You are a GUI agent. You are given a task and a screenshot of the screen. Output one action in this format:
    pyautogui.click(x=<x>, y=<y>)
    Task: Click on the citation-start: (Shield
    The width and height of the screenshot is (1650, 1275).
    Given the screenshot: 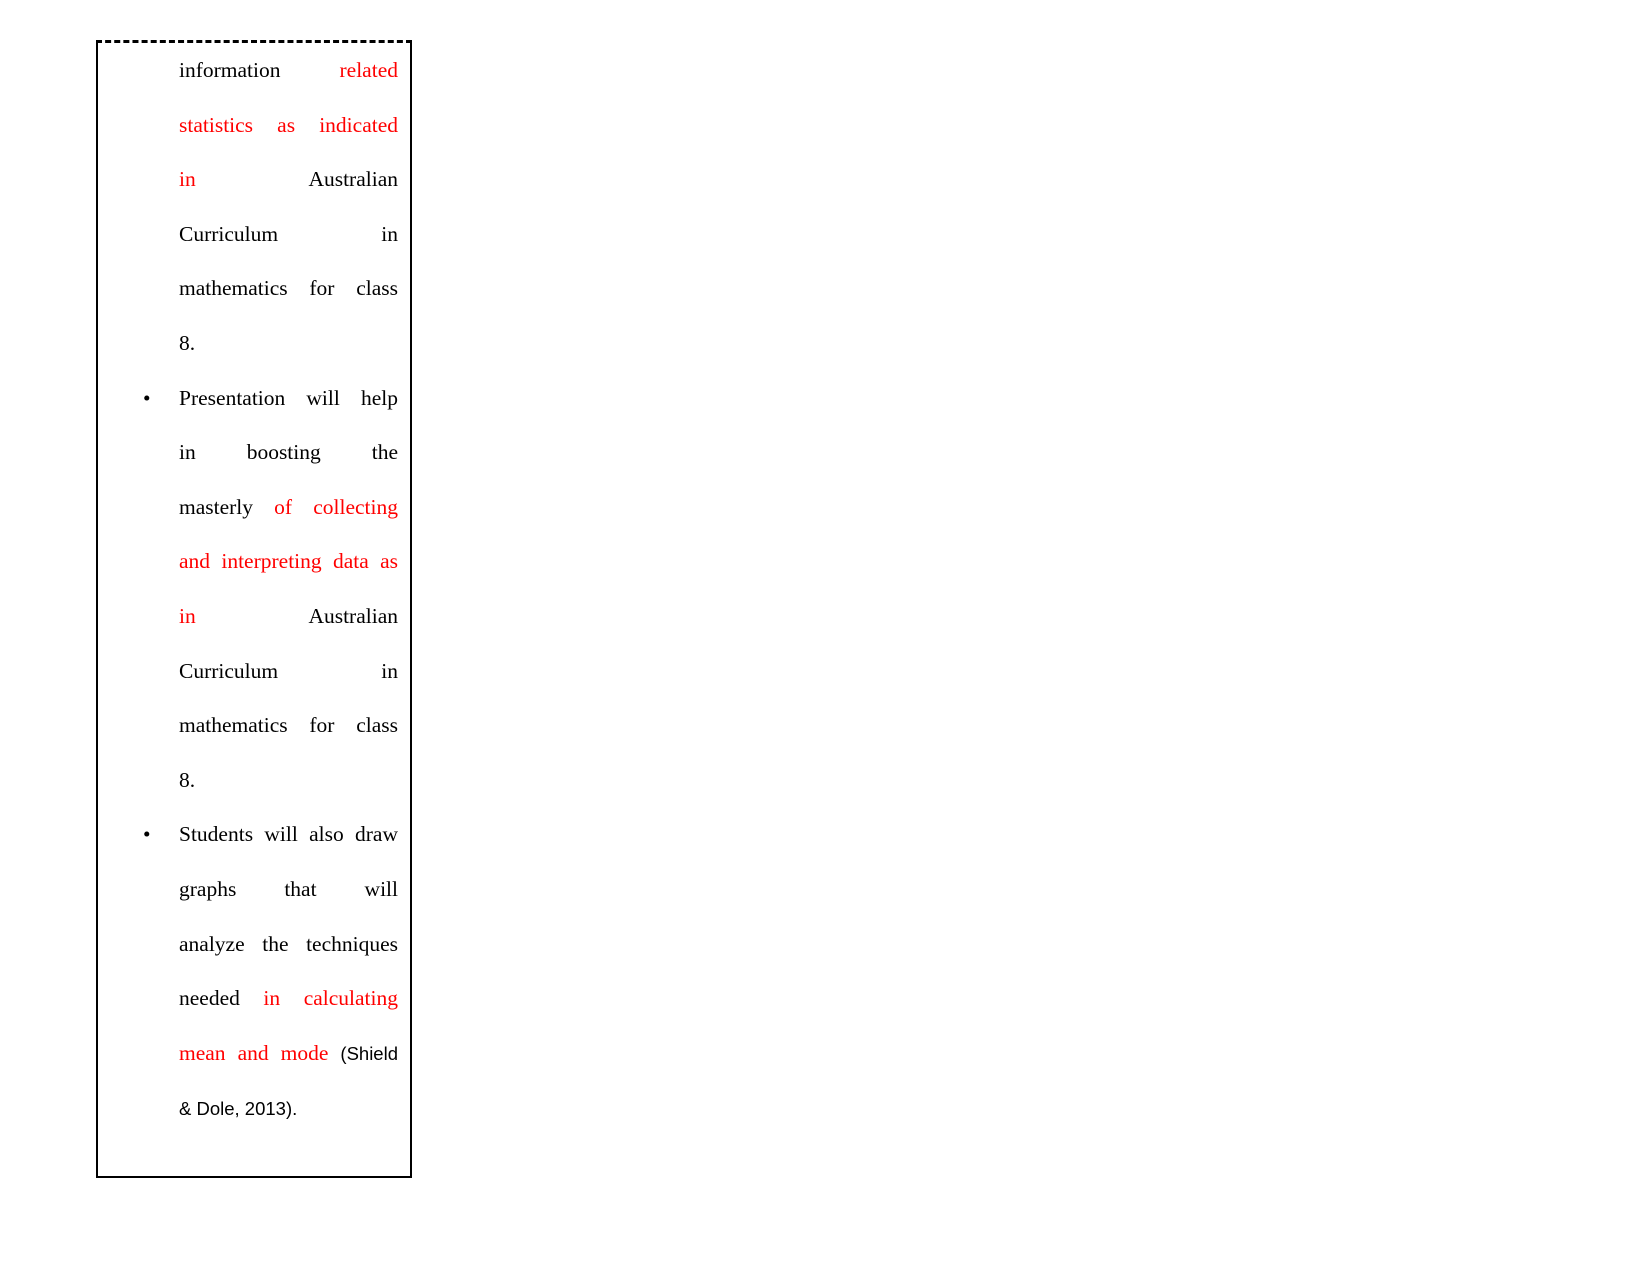 What is the action you would take?
    pyautogui.click(x=369, y=1053)
    